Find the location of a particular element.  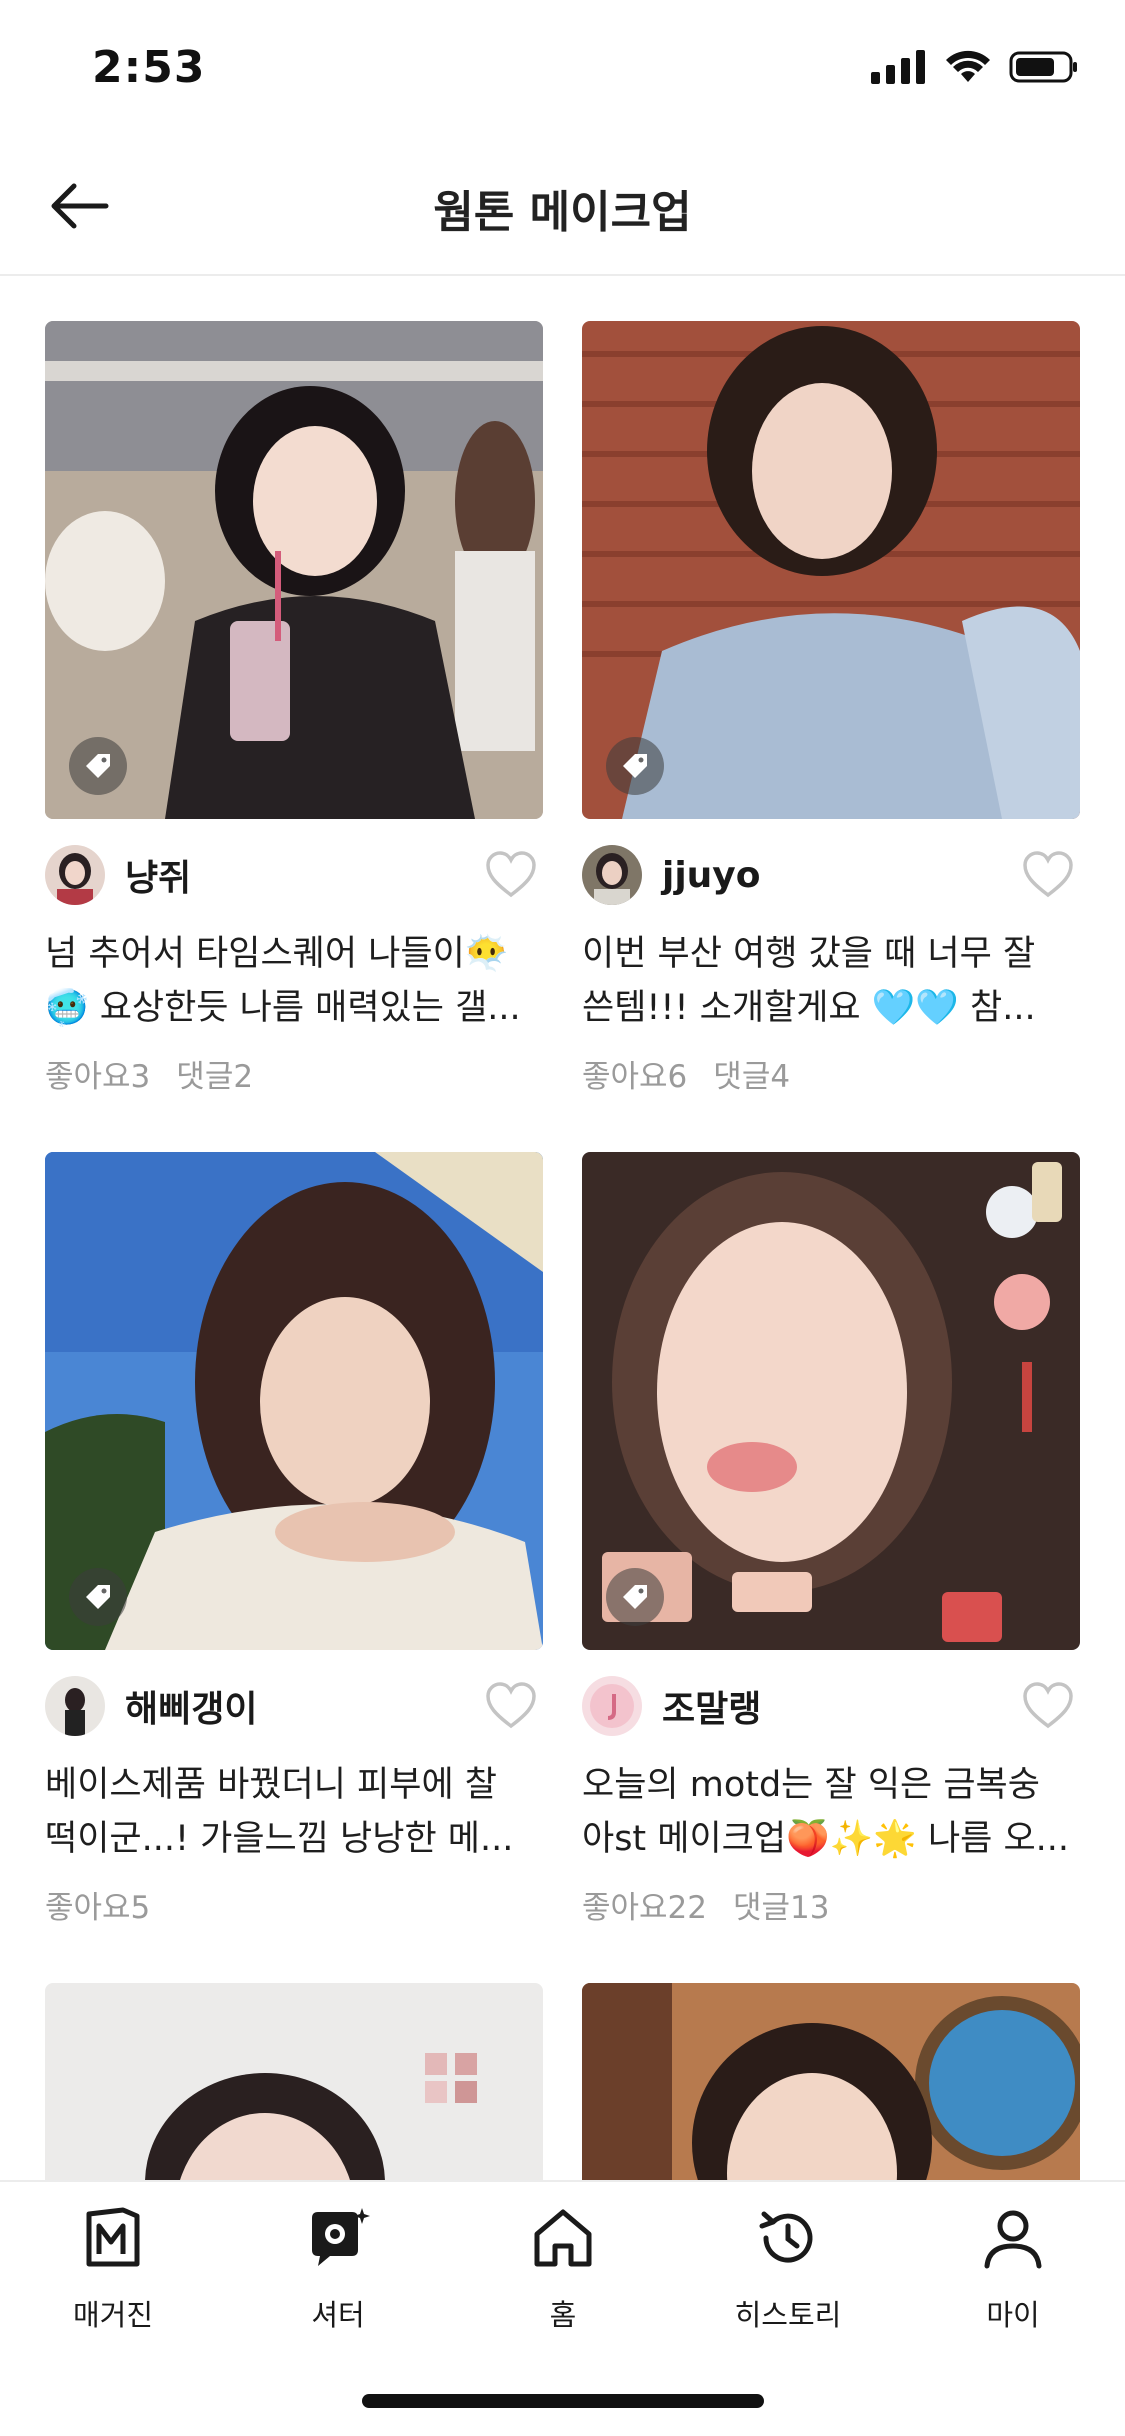

tab-history: 히스토리 is located at coordinates (788, 2268).